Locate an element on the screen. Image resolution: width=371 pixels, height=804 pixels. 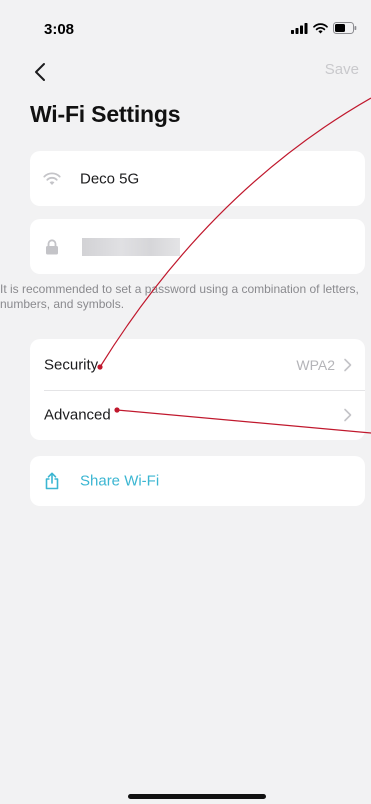
page-title: Wi-Fi Settings is located at coordinates (105, 114).